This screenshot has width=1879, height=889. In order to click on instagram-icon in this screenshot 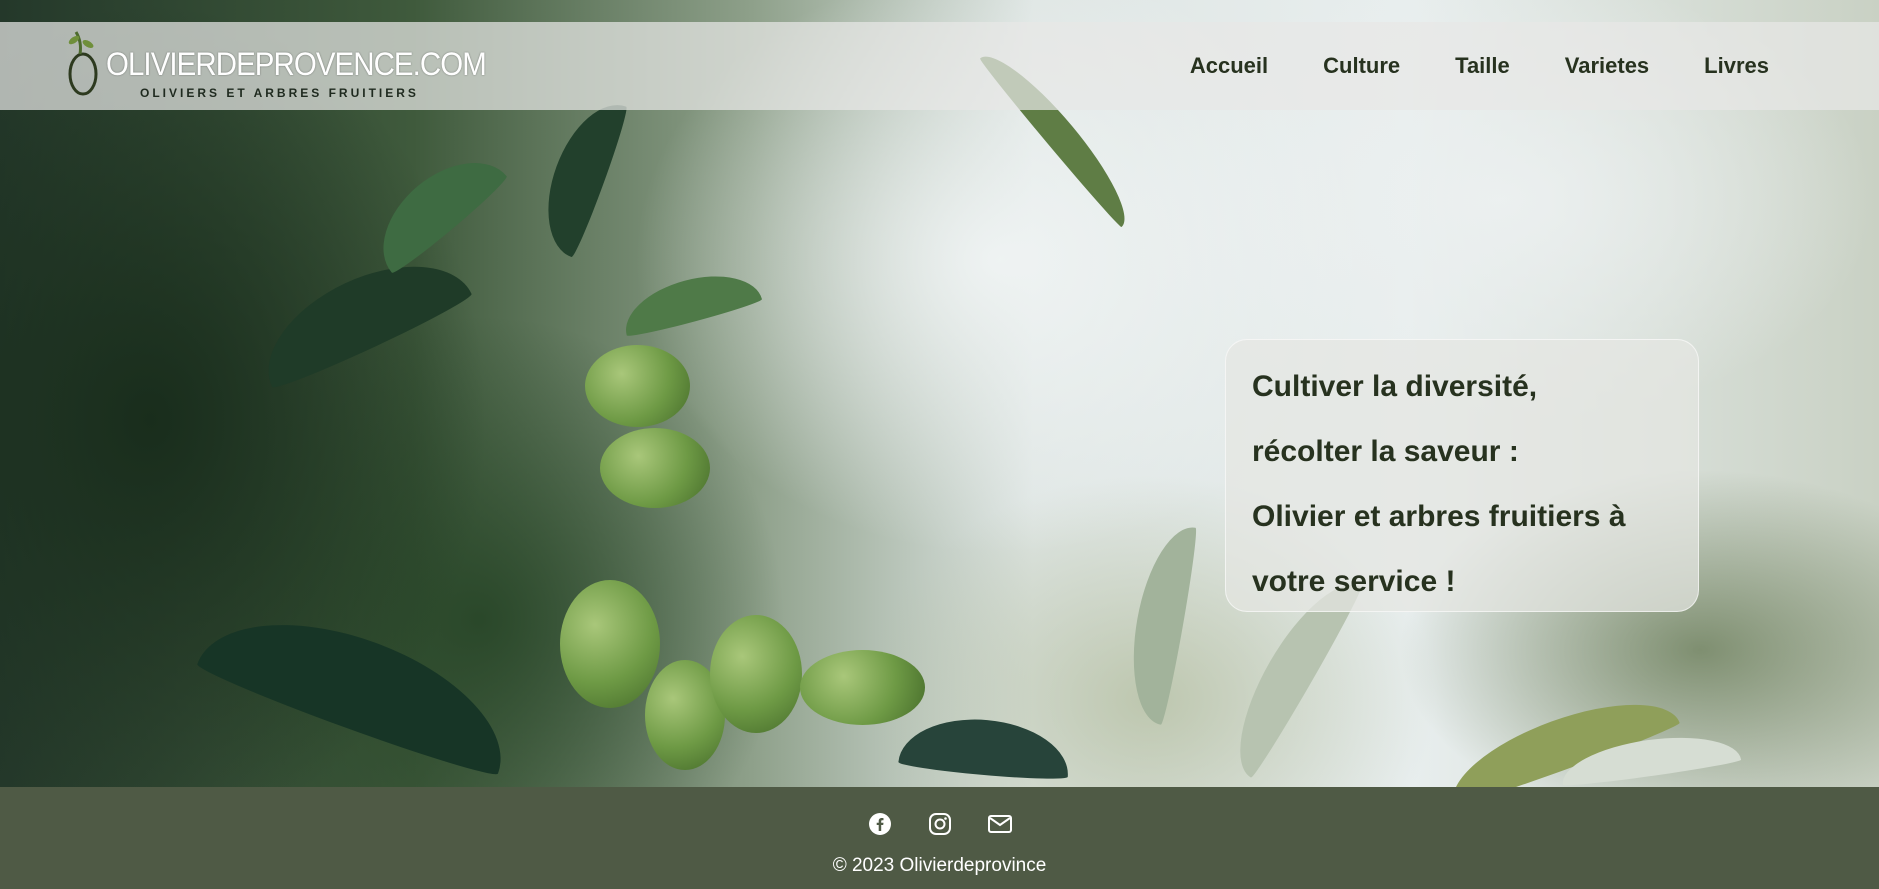, I will do `click(939, 824)`.